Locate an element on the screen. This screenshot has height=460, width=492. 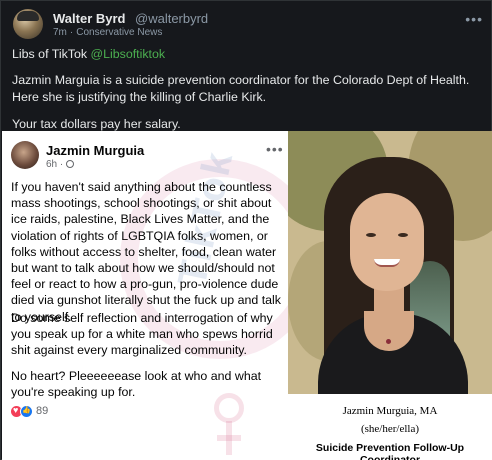
fb-post-time: 6h · is located at coordinates (60, 164).